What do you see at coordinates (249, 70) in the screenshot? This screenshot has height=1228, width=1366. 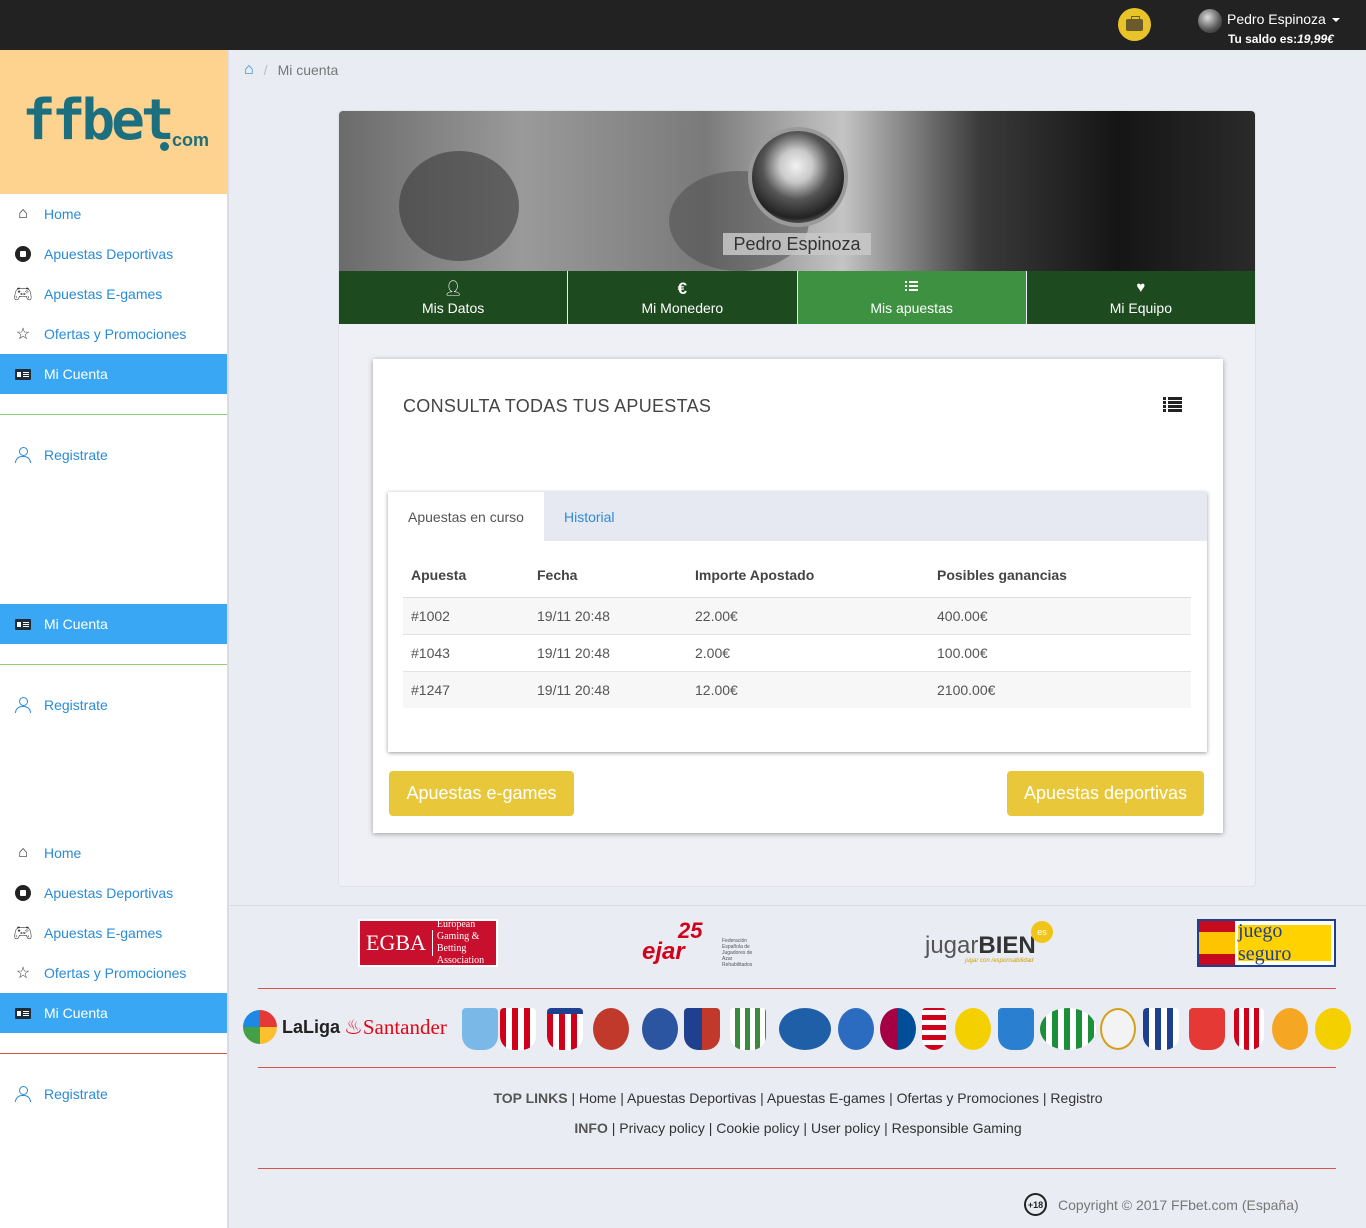 I see `home-icon: ⌂` at bounding box center [249, 70].